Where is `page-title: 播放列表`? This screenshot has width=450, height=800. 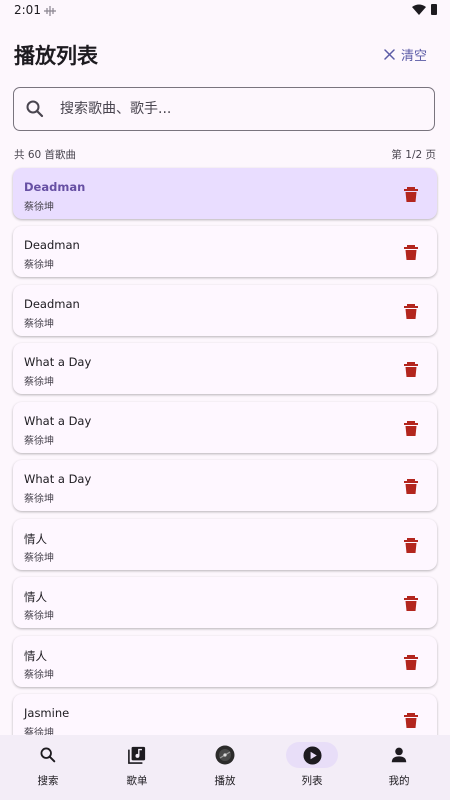
page-title: 播放列表 is located at coordinates (56, 56).